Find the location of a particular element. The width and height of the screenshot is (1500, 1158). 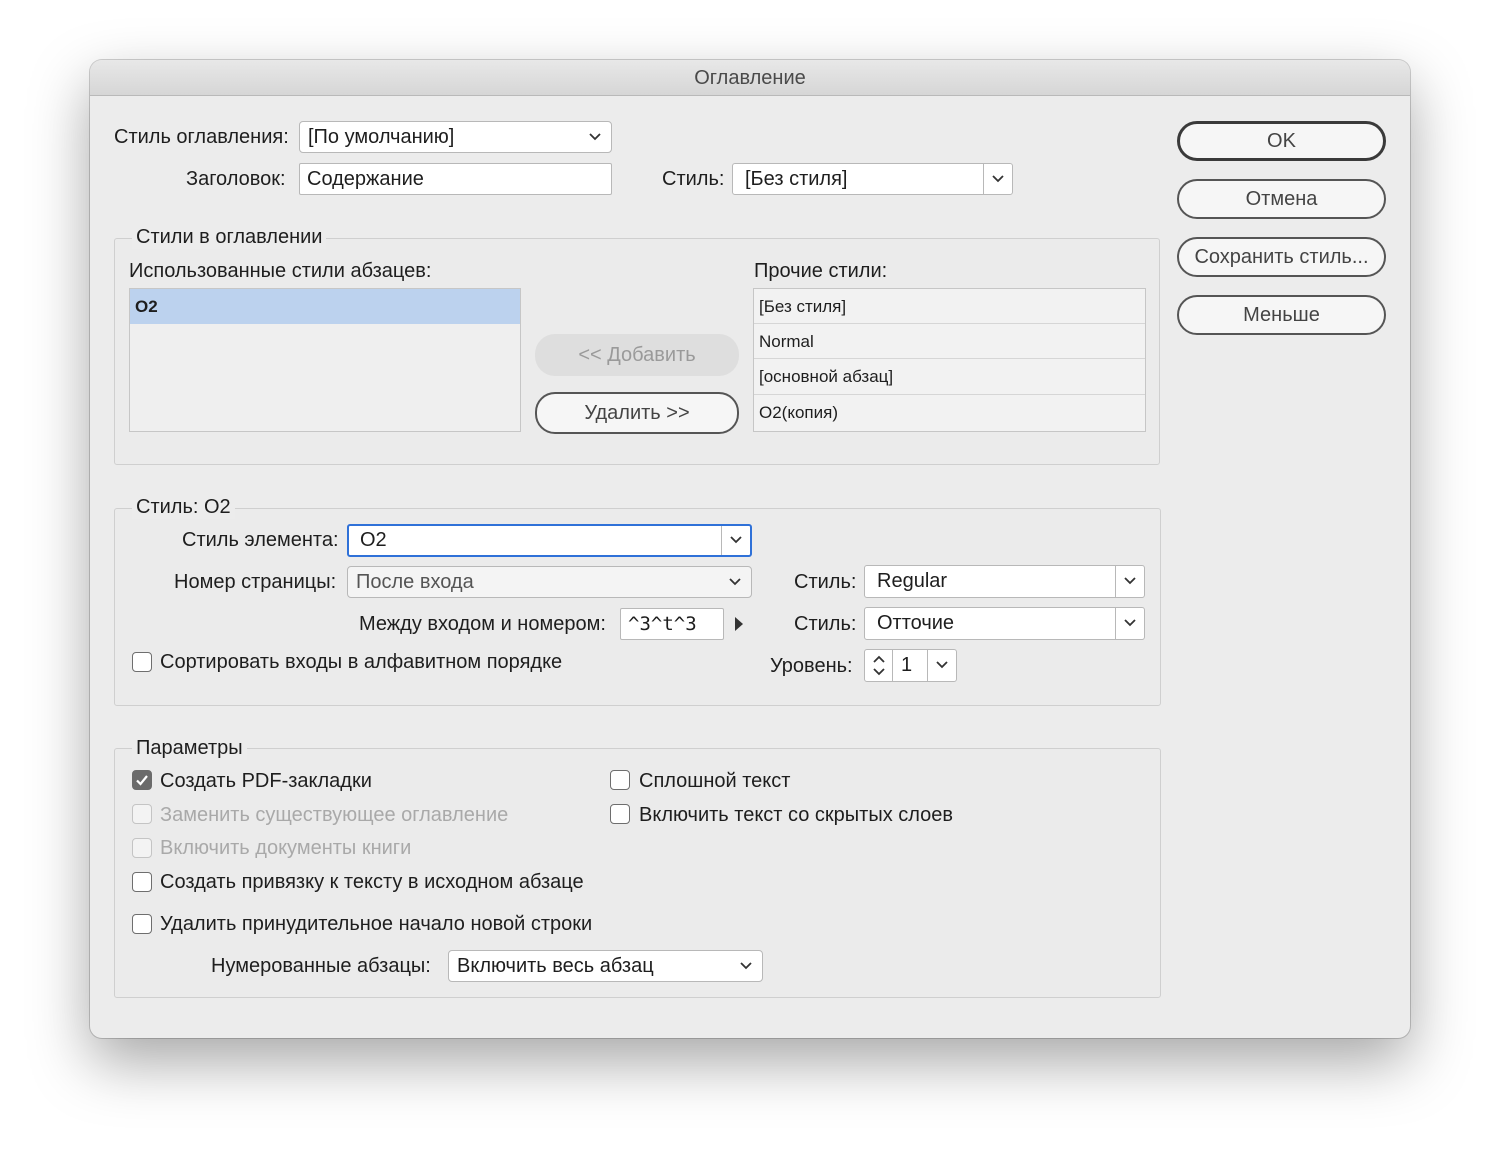

level-dropdown-button is located at coordinates (941, 665).